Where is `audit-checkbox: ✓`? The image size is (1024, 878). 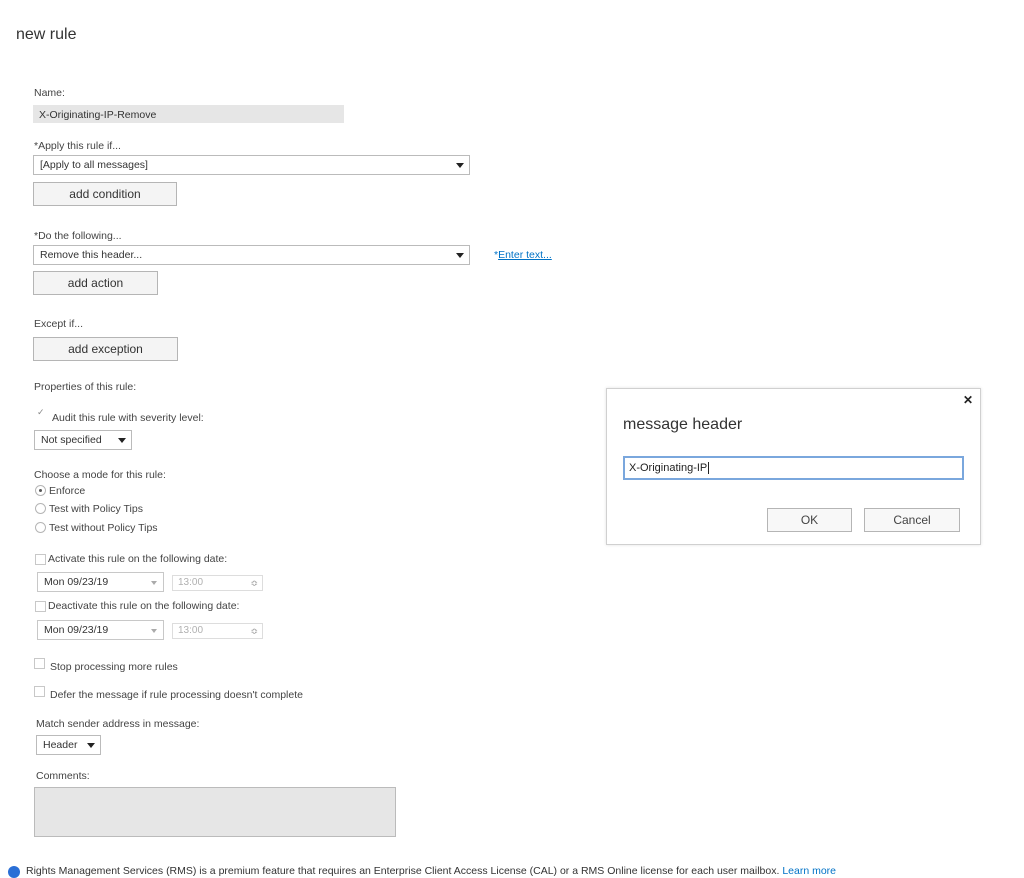
audit-checkbox: ✓ is located at coordinates (41, 413).